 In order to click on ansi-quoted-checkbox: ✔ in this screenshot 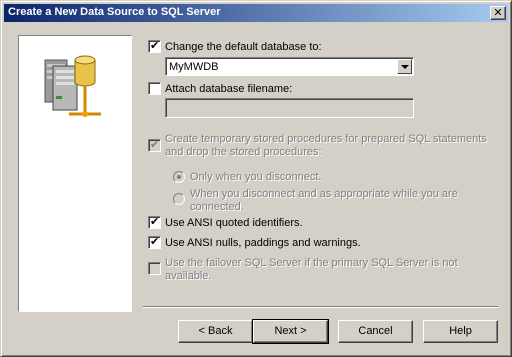, I will do `click(154, 222)`.